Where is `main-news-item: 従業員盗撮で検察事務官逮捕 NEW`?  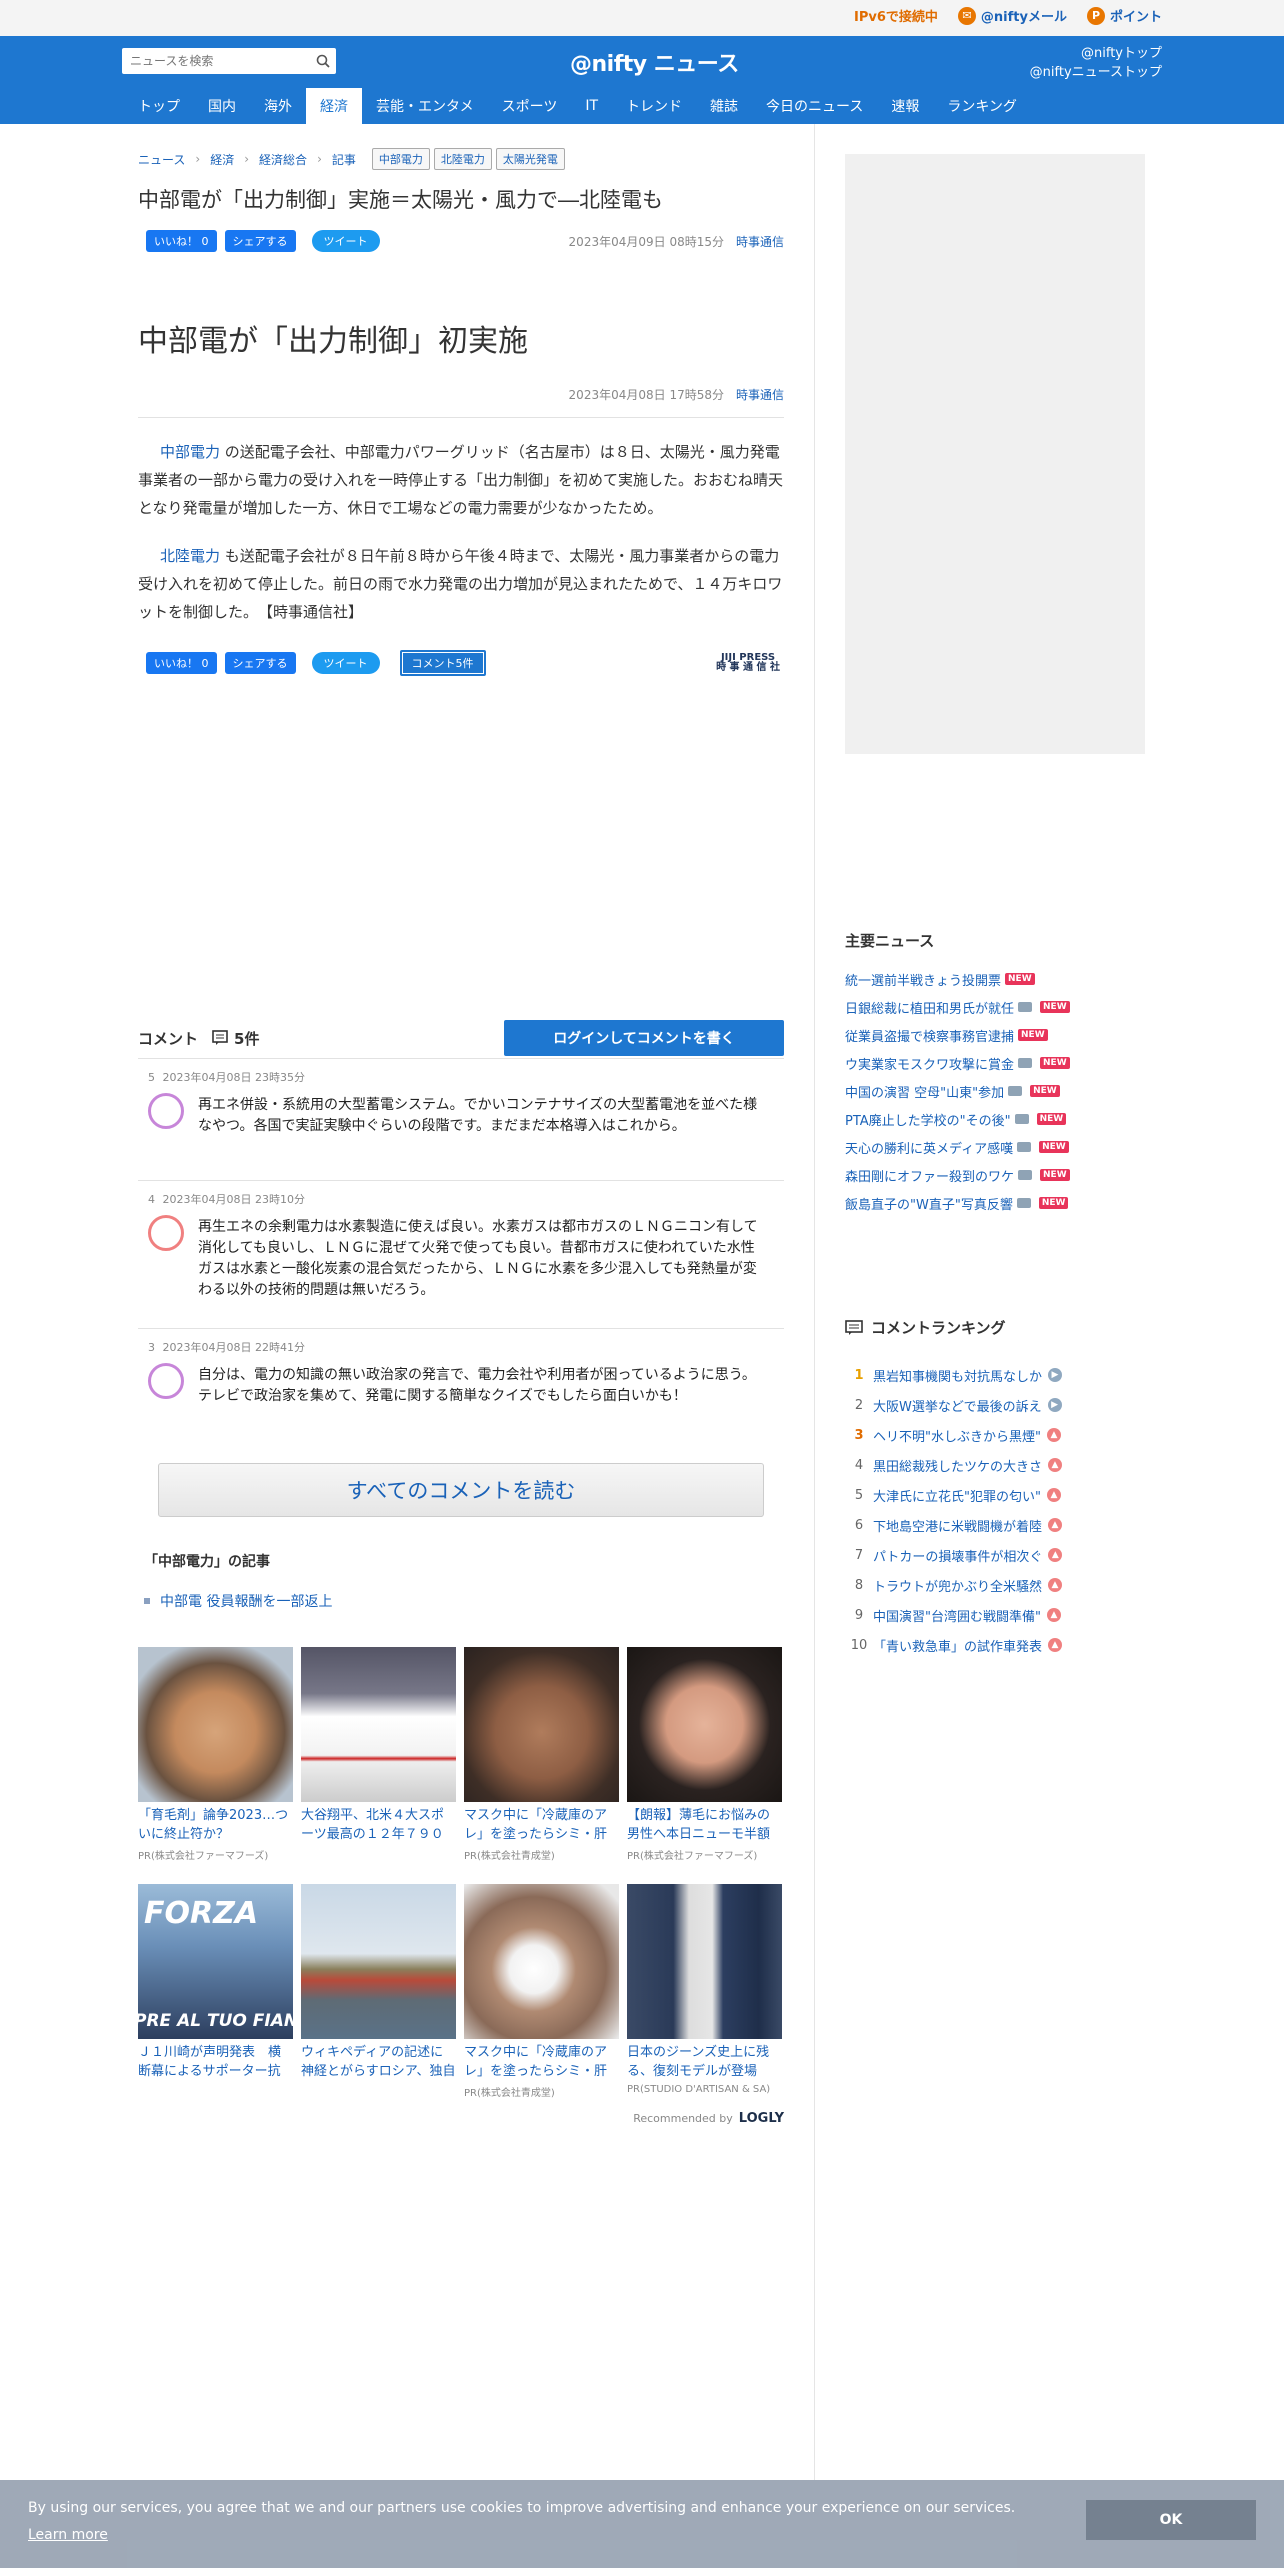
main-news-item: 従業員盗撮で検察事務官逮捕 NEW is located at coordinates (995, 1035).